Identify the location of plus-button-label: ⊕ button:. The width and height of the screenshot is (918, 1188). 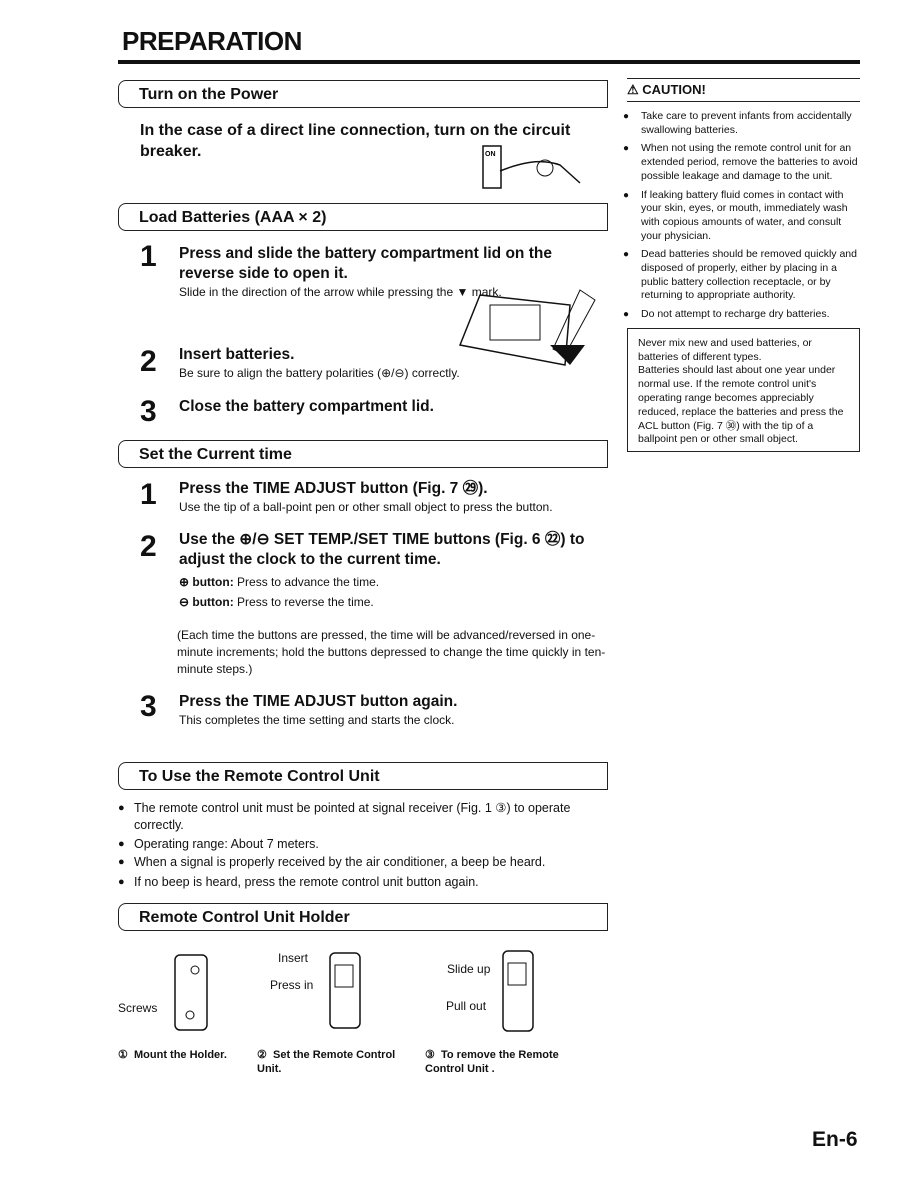
(206, 582).